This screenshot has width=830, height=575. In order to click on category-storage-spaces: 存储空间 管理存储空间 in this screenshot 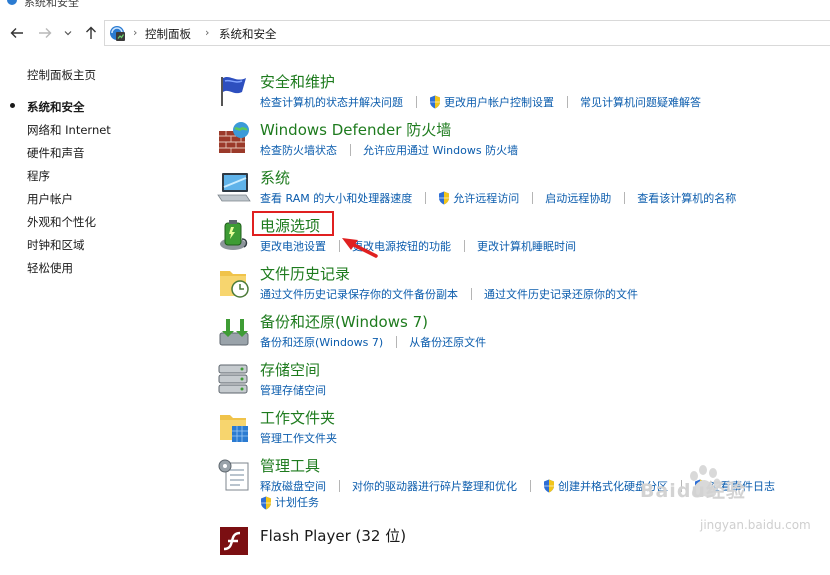, I will do `click(522, 385)`.